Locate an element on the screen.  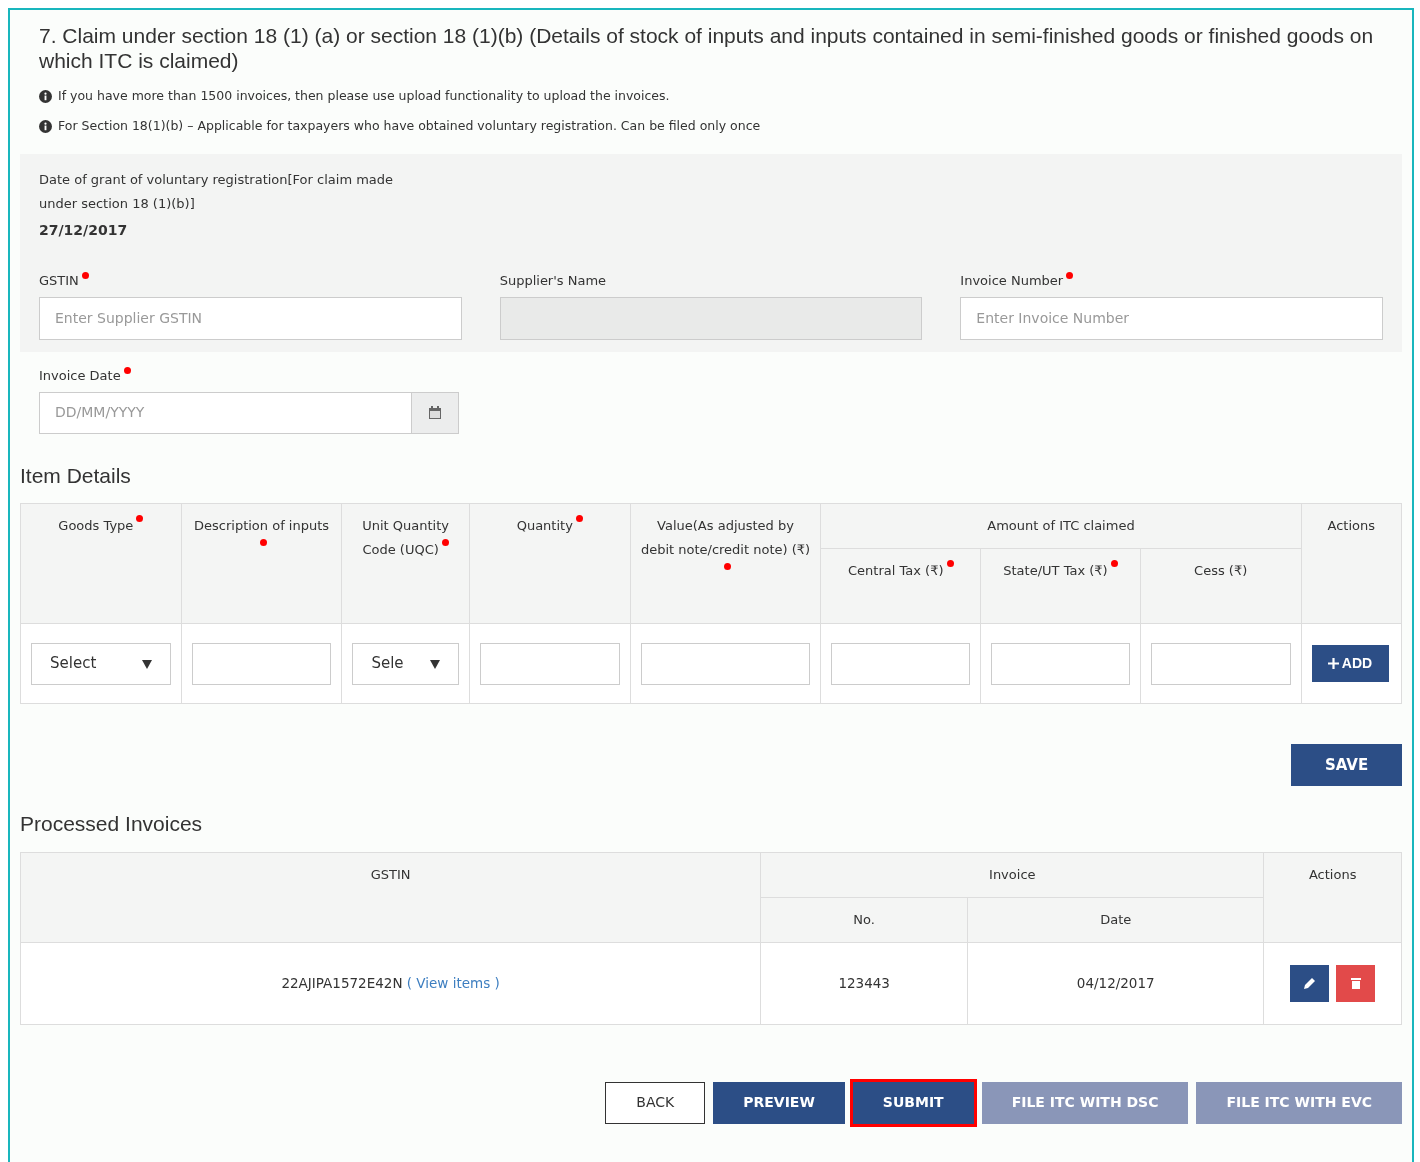
select-dropdown: Select is located at coordinates (101, 663).